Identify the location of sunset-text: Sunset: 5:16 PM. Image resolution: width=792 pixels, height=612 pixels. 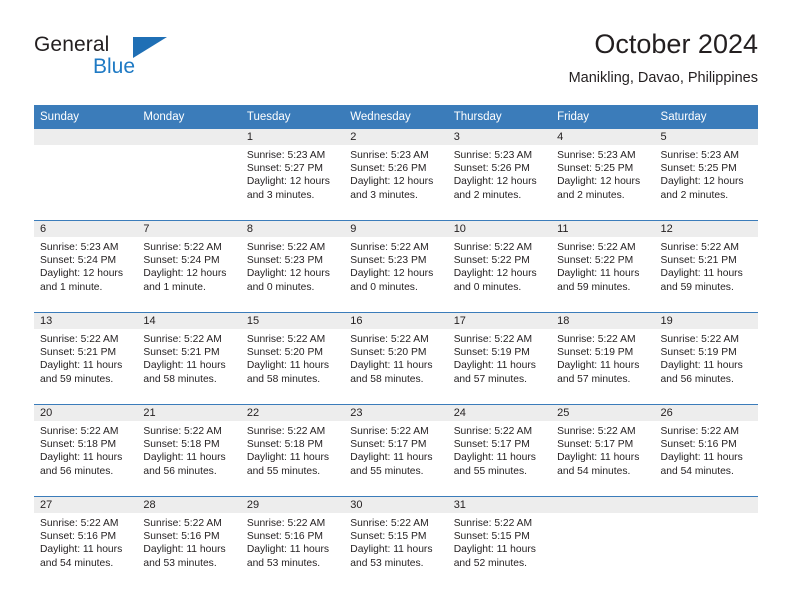
(698, 445).